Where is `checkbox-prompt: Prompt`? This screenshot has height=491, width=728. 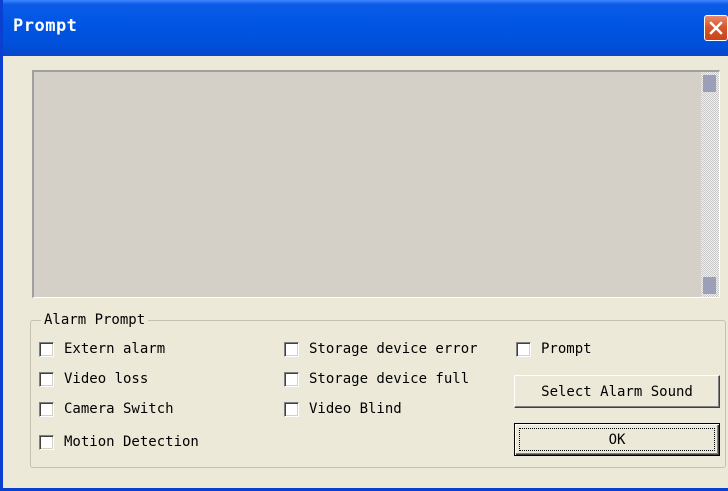
checkbox-prompt: Prompt is located at coordinates (554, 349).